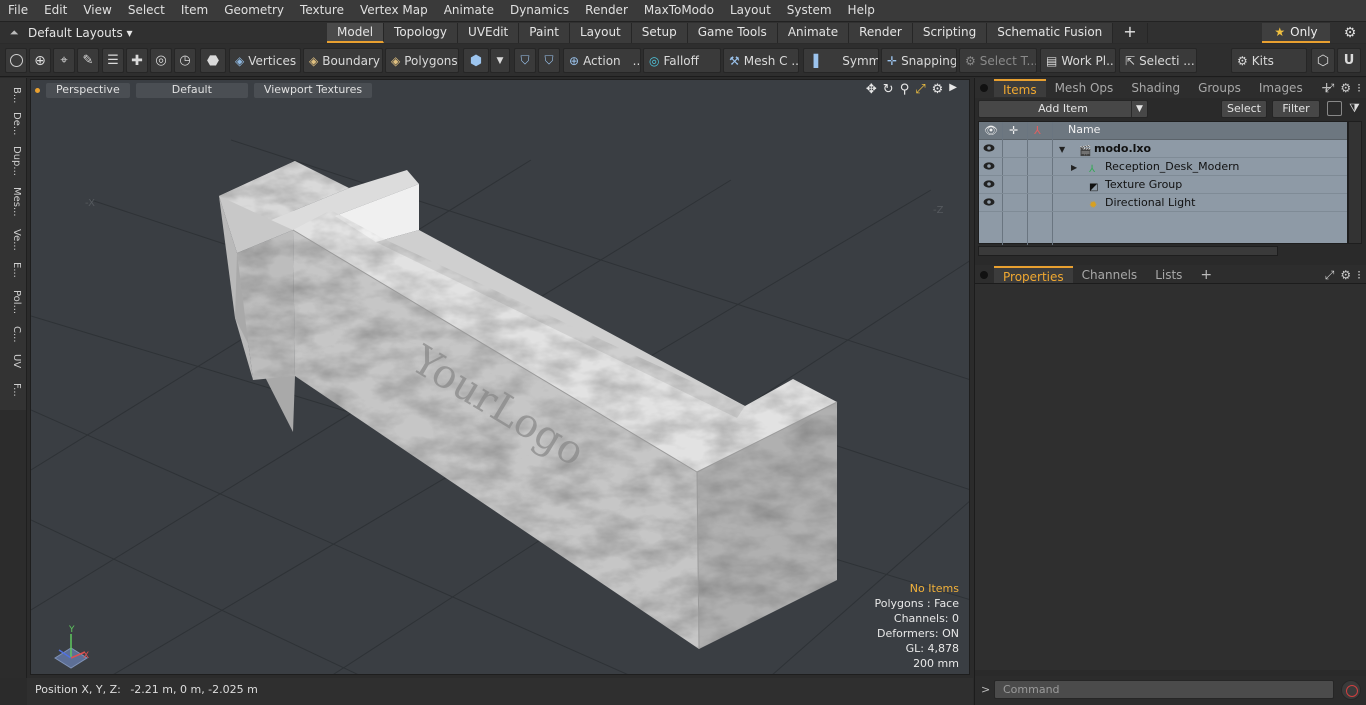 The image size is (1366, 705). I want to click on item-row-scene: ▼ 🎬 modo.lxo, so click(1163, 149).